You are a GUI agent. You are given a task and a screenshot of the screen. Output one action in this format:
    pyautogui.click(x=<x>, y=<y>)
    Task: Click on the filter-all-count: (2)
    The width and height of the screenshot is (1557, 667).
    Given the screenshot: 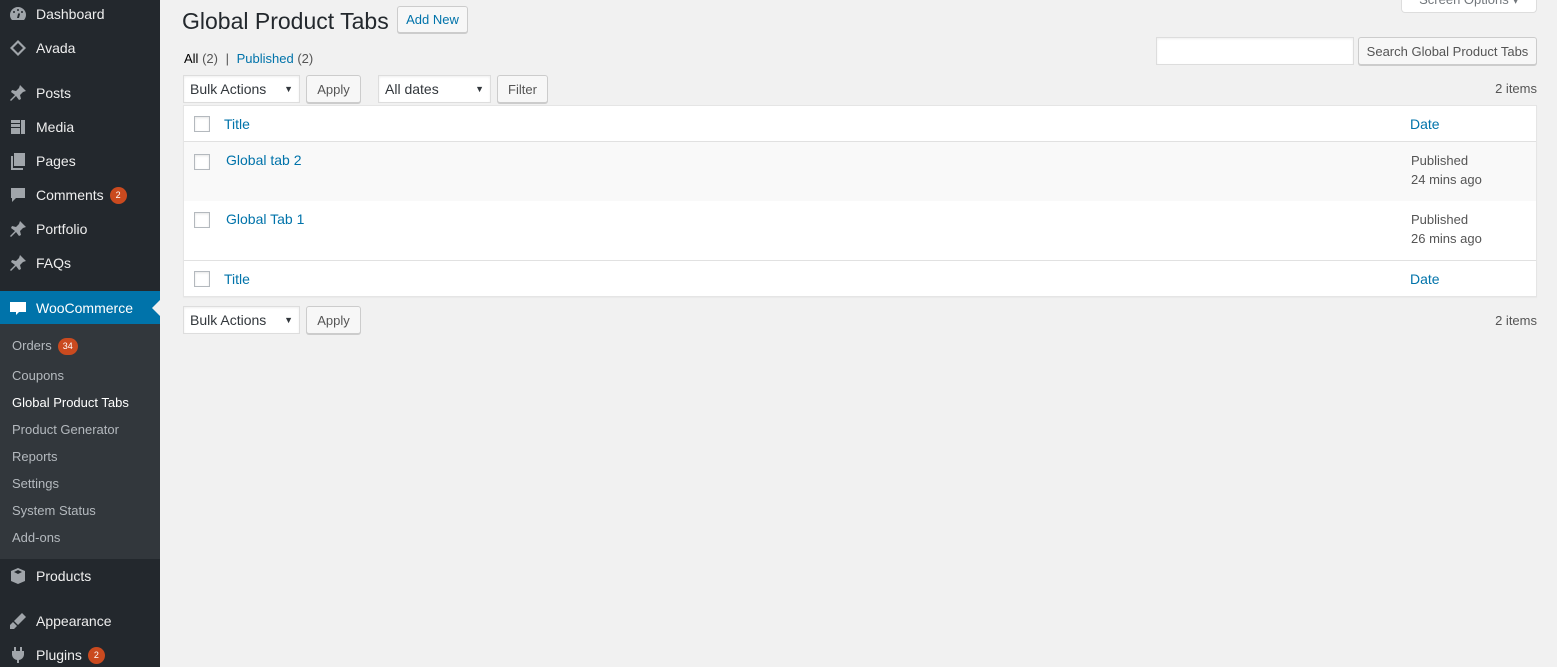 What is the action you would take?
    pyautogui.click(x=210, y=58)
    